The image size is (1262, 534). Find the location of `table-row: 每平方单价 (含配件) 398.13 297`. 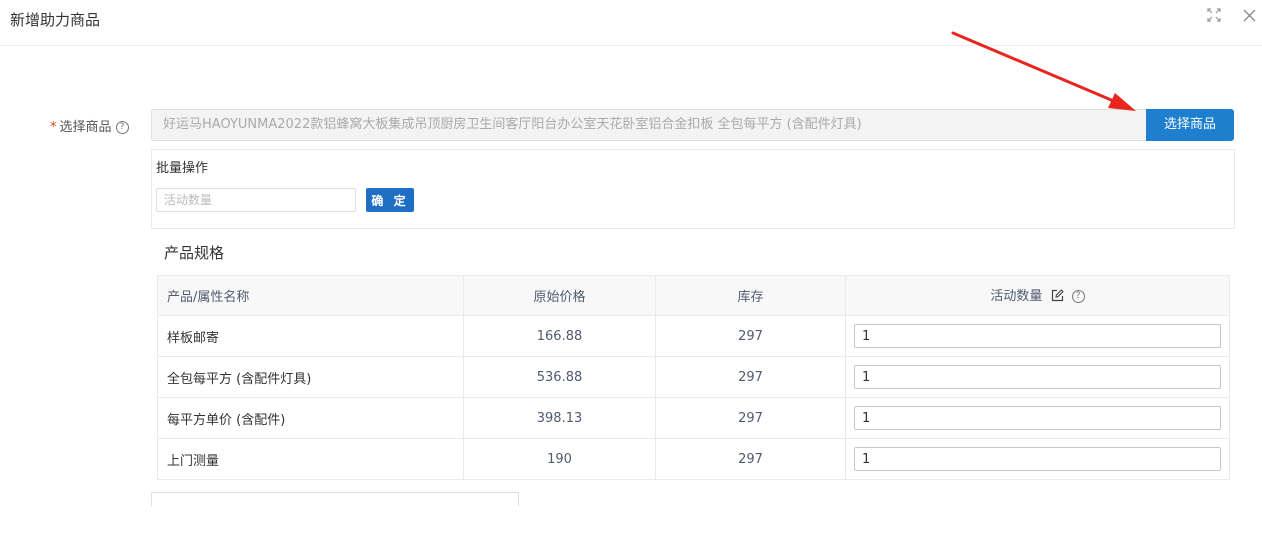

table-row: 每平方单价 (含配件) 398.13 297 is located at coordinates (693, 418).